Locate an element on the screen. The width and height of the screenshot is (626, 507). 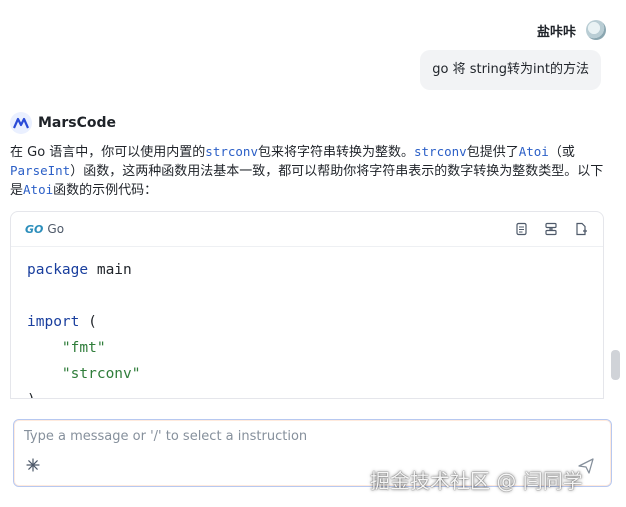
code-token: "fmt" is located at coordinates (83, 348).